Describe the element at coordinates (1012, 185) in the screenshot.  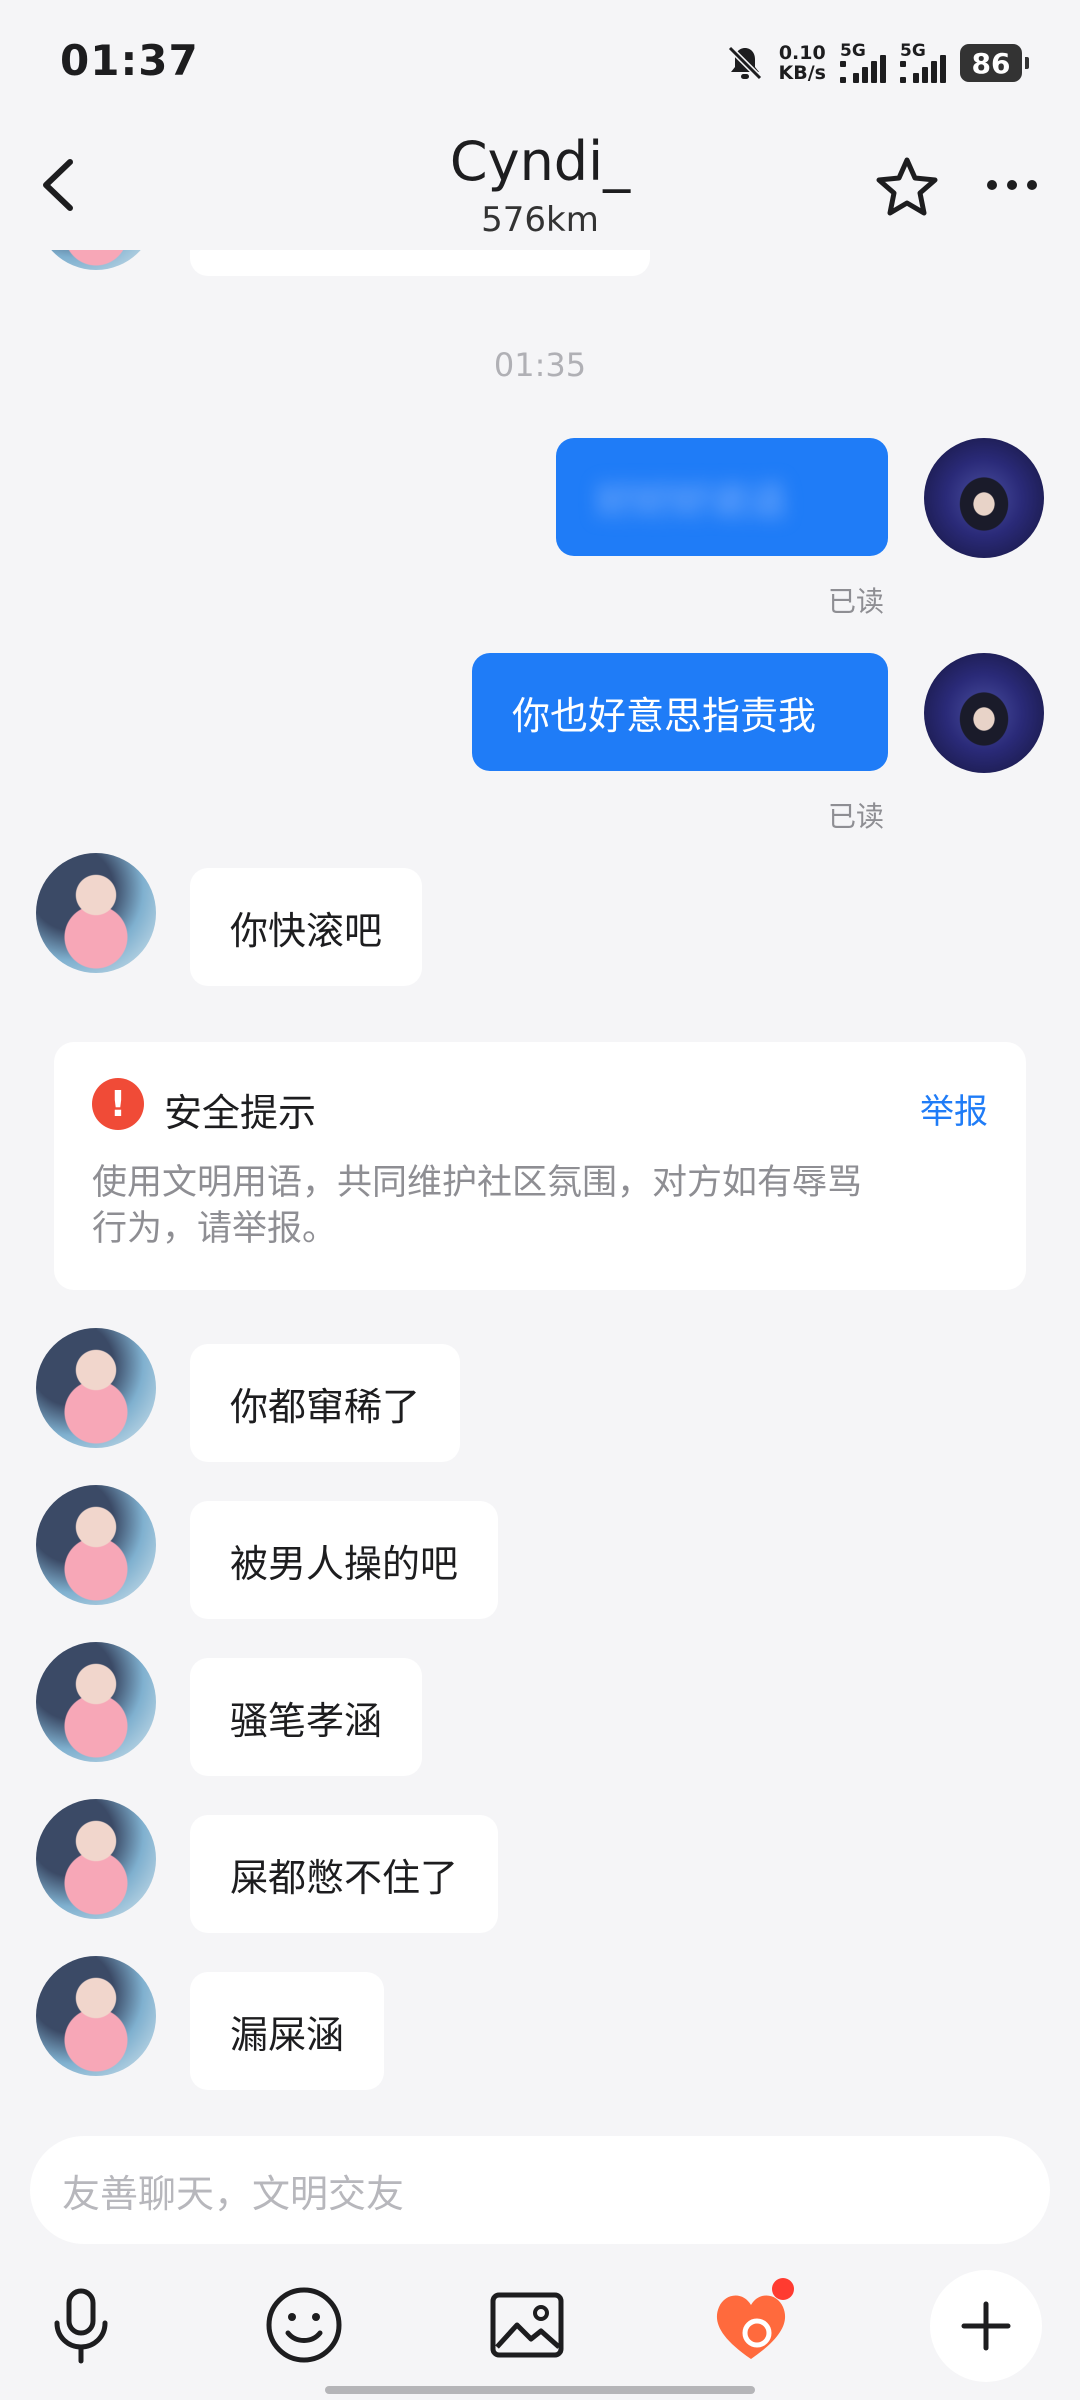
I see `more-icon` at that location.